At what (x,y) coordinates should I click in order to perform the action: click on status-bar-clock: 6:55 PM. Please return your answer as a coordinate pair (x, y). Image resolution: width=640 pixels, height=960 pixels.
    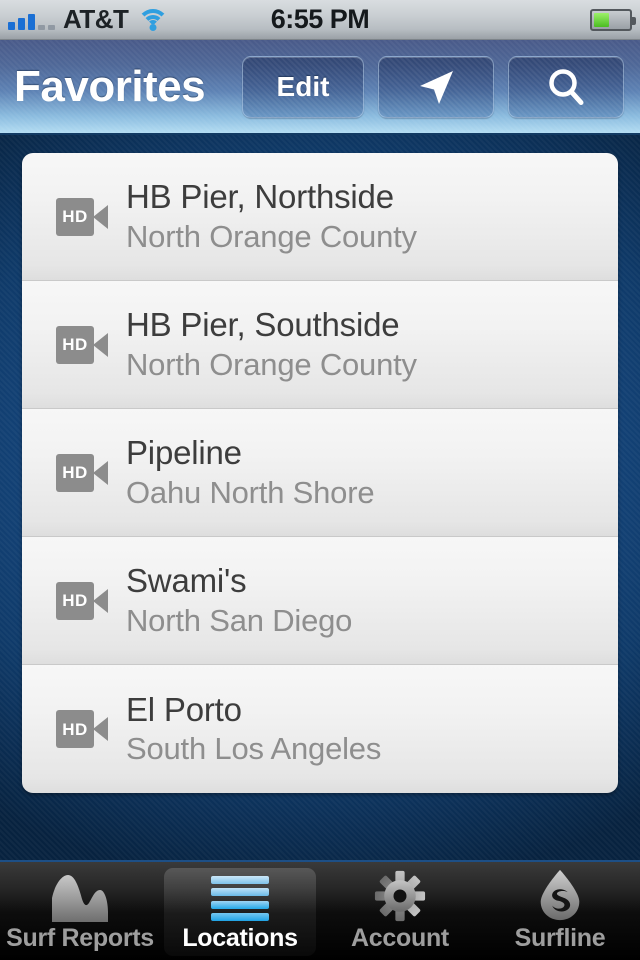
    Looking at the image, I should click on (320, 19).